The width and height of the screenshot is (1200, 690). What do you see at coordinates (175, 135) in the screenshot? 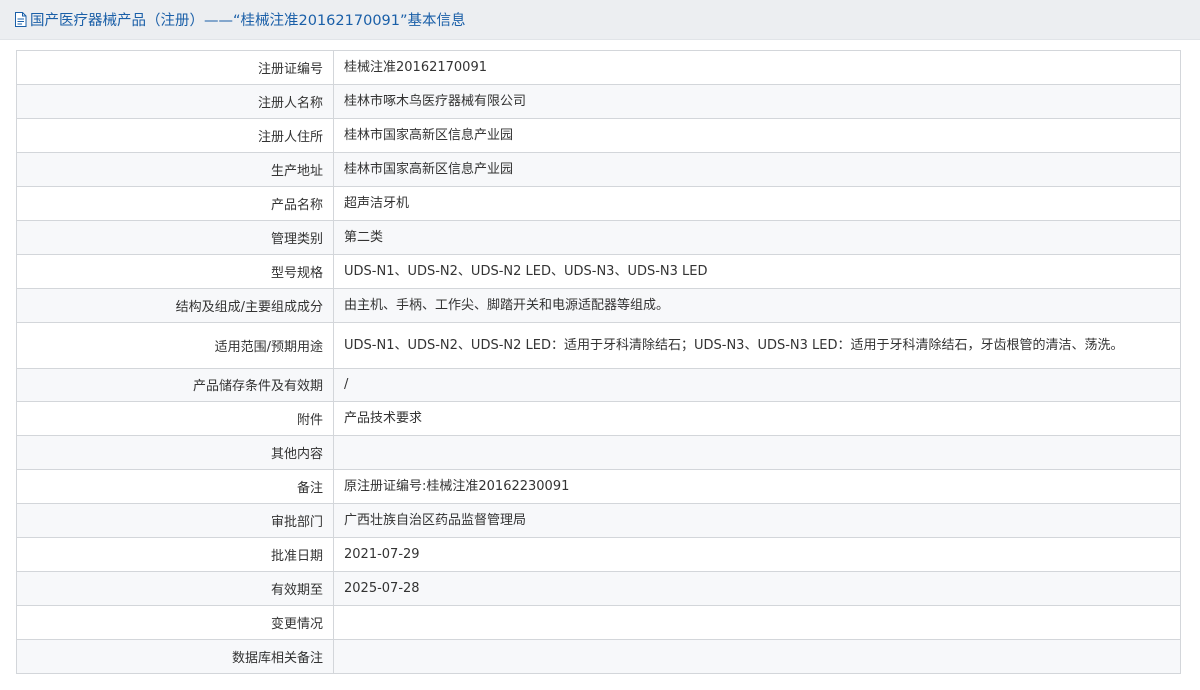
I see `row-label: 注册人住所` at bounding box center [175, 135].